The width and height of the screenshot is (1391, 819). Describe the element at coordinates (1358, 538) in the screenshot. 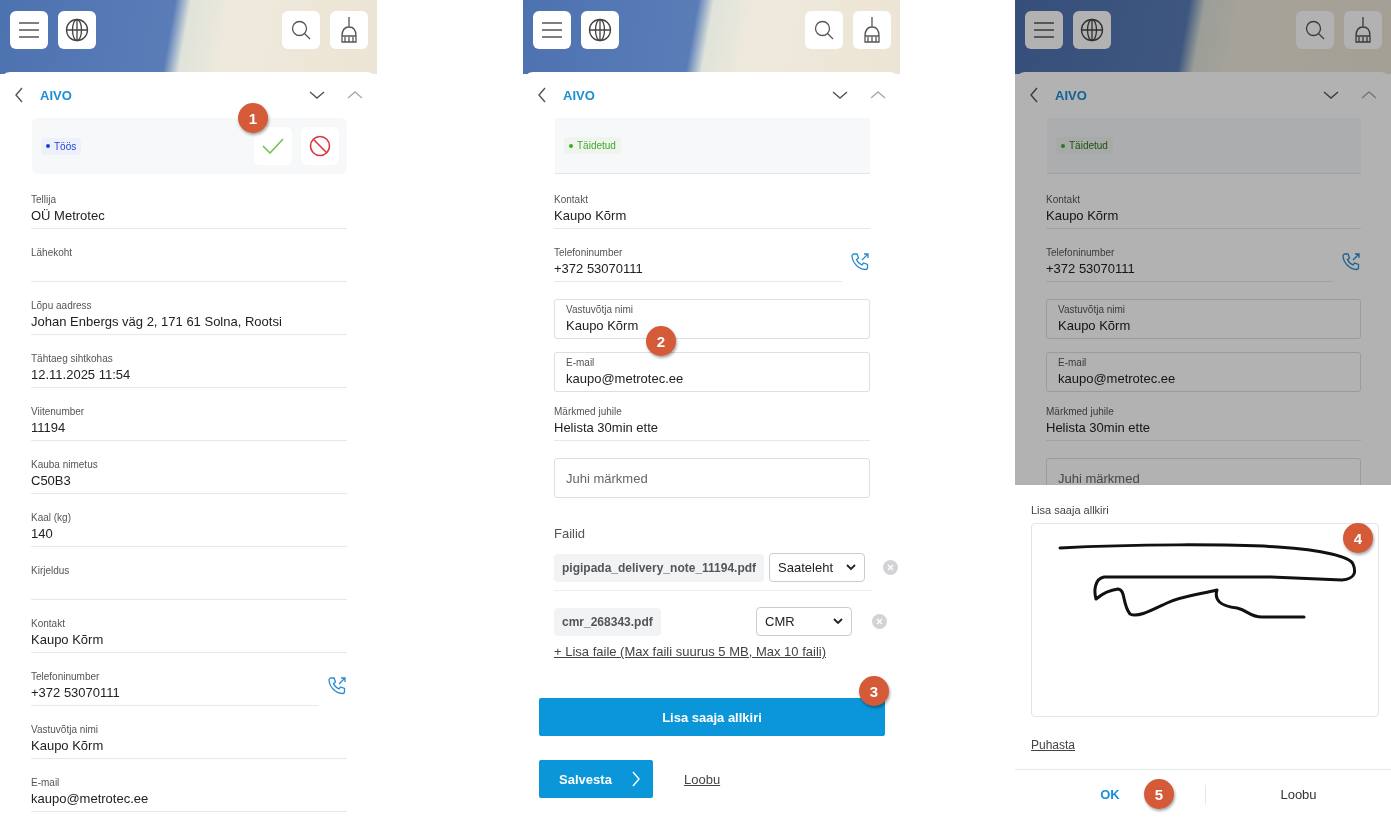

I see `step-number-badge: 4` at that location.